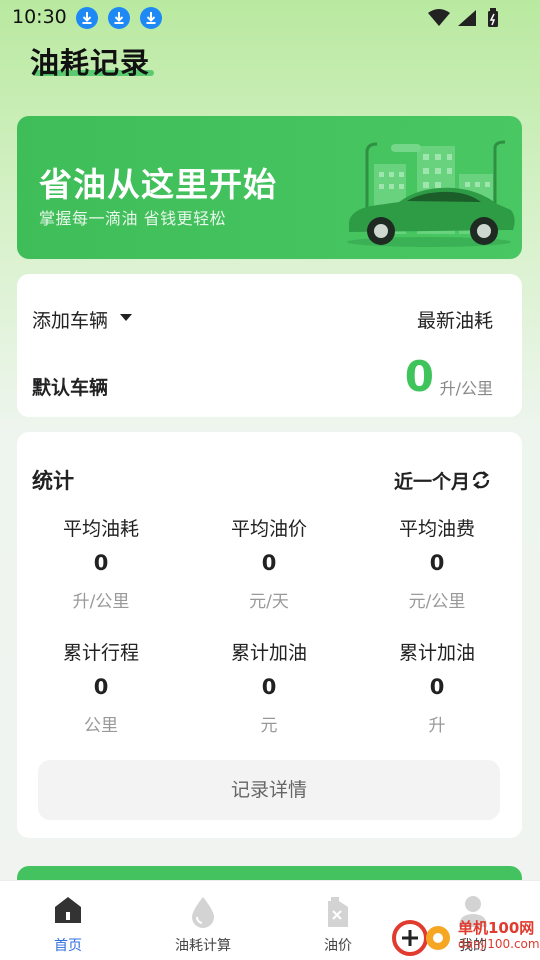 Image resolution: width=540 pixels, height=960 pixels. What do you see at coordinates (338, 912) in the screenshot?
I see `fuel-can-icon` at bounding box center [338, 912].